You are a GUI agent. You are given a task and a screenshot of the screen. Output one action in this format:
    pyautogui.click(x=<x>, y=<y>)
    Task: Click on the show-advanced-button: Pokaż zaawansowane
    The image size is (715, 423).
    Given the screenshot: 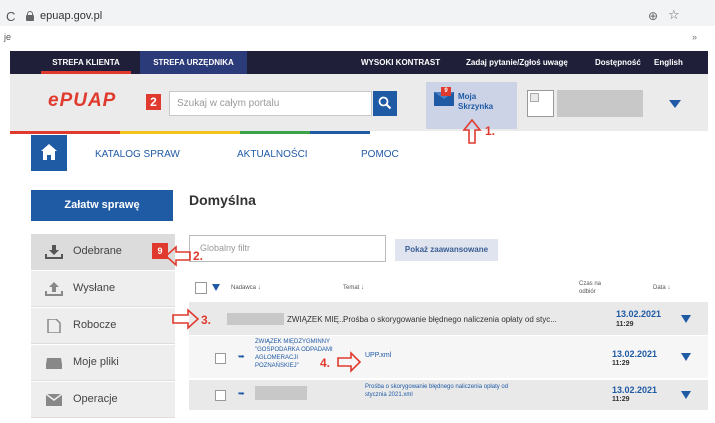 What is the action you would take?
    pyautogui.click(x=446, y=250)
    